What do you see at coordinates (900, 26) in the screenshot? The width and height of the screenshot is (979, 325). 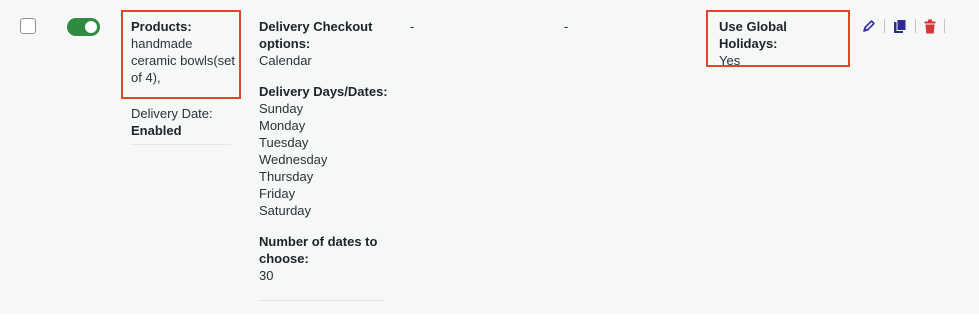 I see `copy-icon` at bounding box center [900, 26].